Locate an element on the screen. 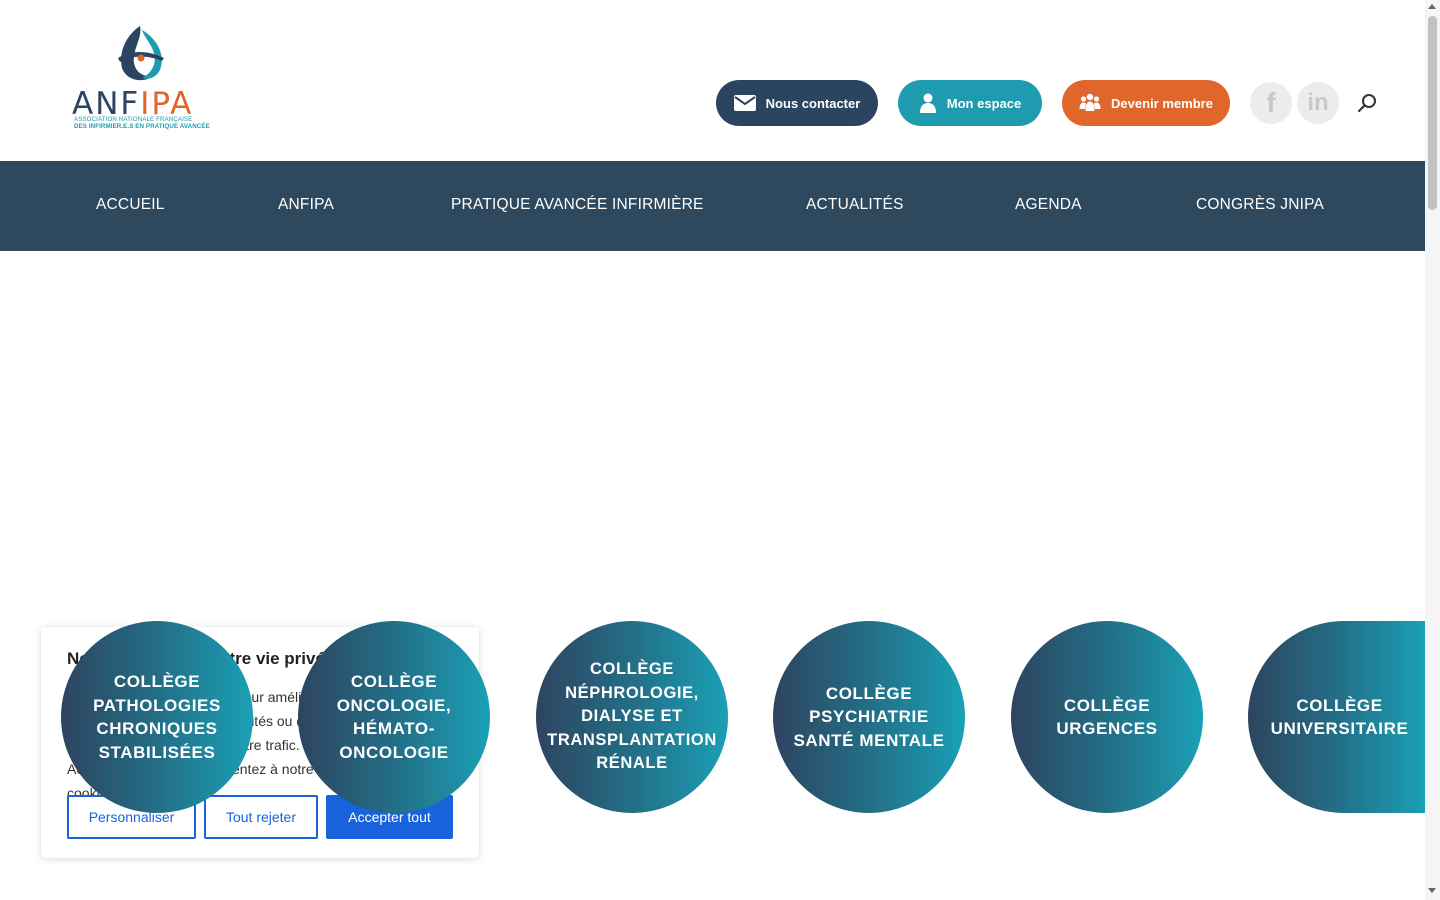  nav-item-pratique-avancee: PRATIQUE AVANCÉE INFIRMIÈRE is located at coordinates (577, 205).